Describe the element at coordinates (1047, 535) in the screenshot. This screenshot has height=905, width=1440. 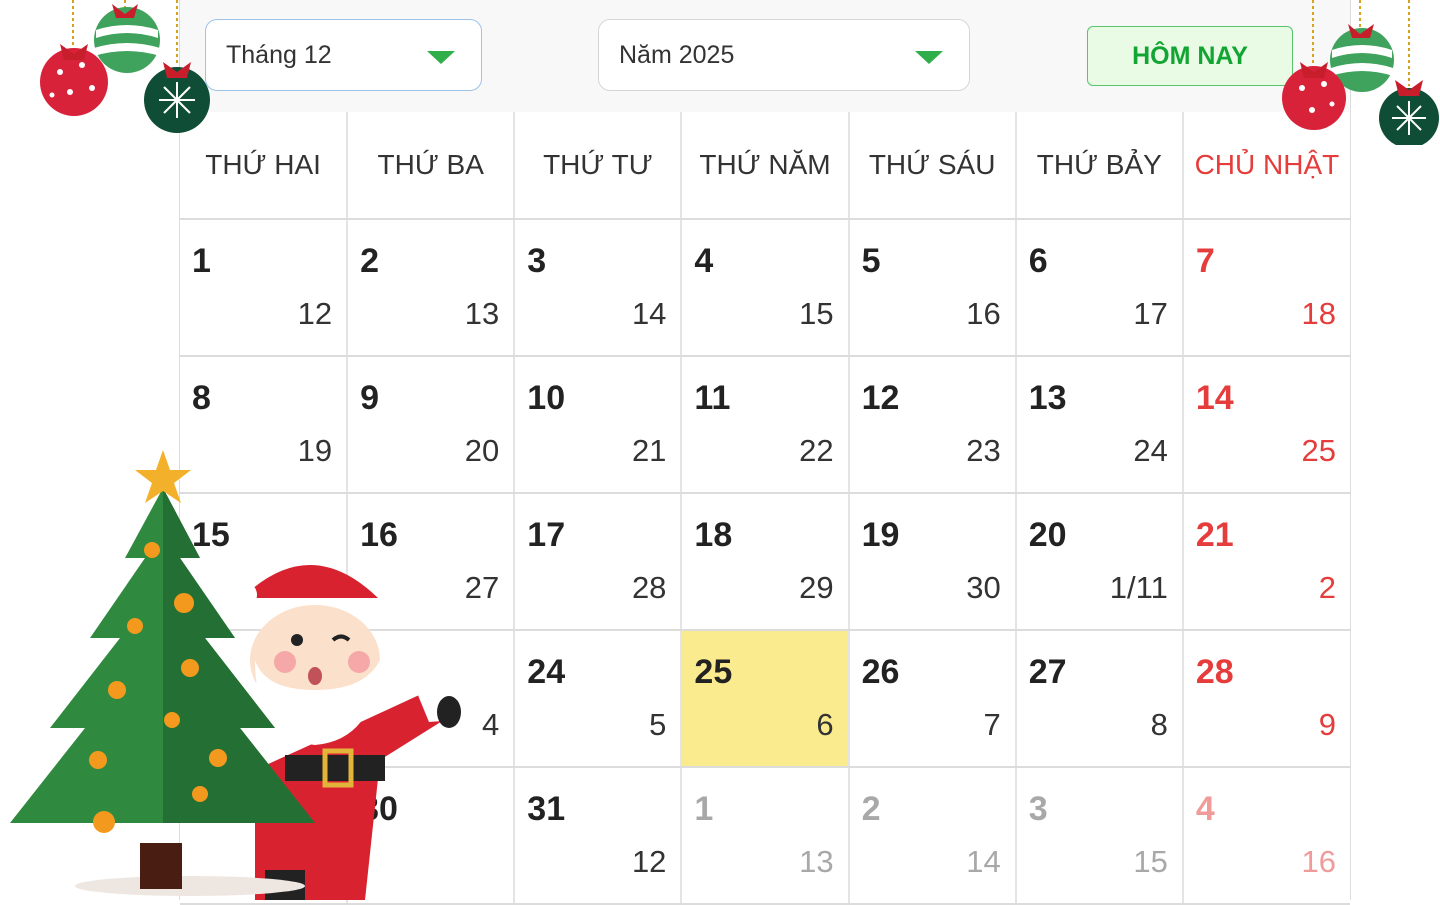
I see `solar-date: 20` at that location.